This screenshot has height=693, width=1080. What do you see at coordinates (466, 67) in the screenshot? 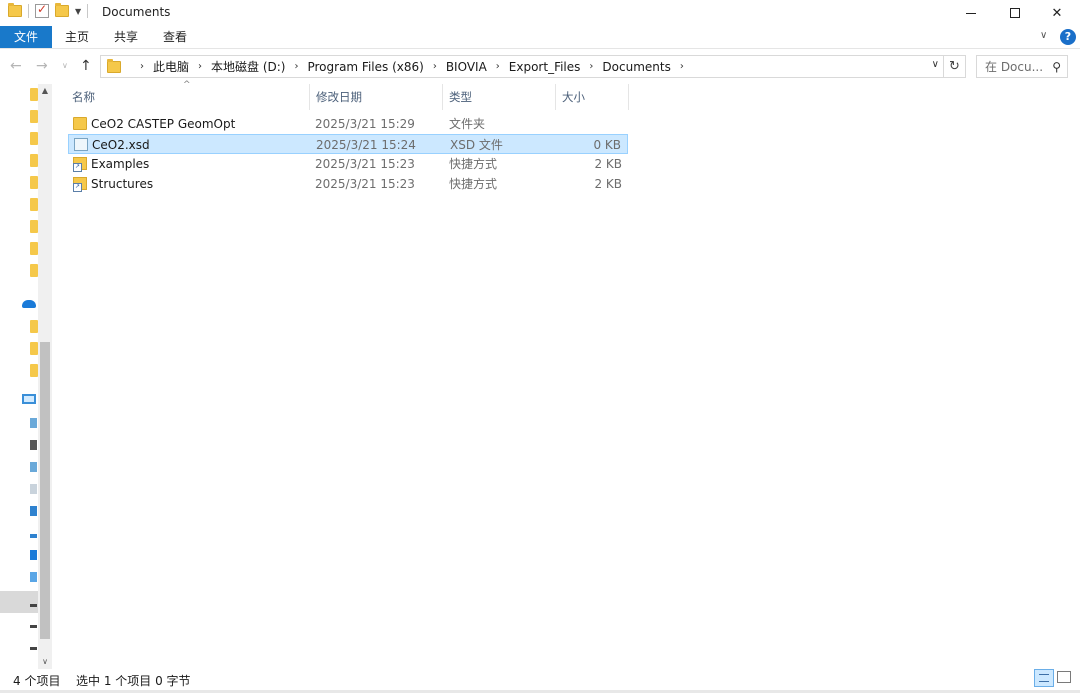
I see `breadcrumb-item-biovia: BIOVIA` at bounding box center [466, 67].